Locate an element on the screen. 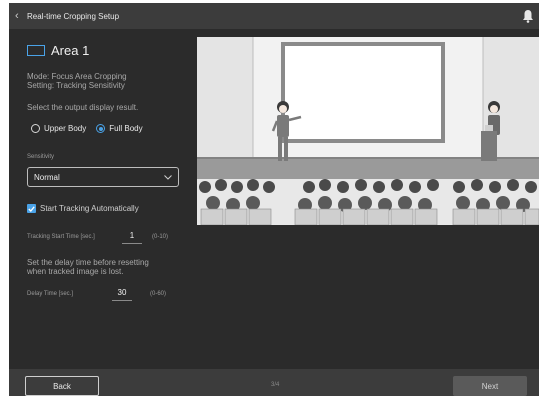  radio-selected-icon is located at coordinates (101, 128).